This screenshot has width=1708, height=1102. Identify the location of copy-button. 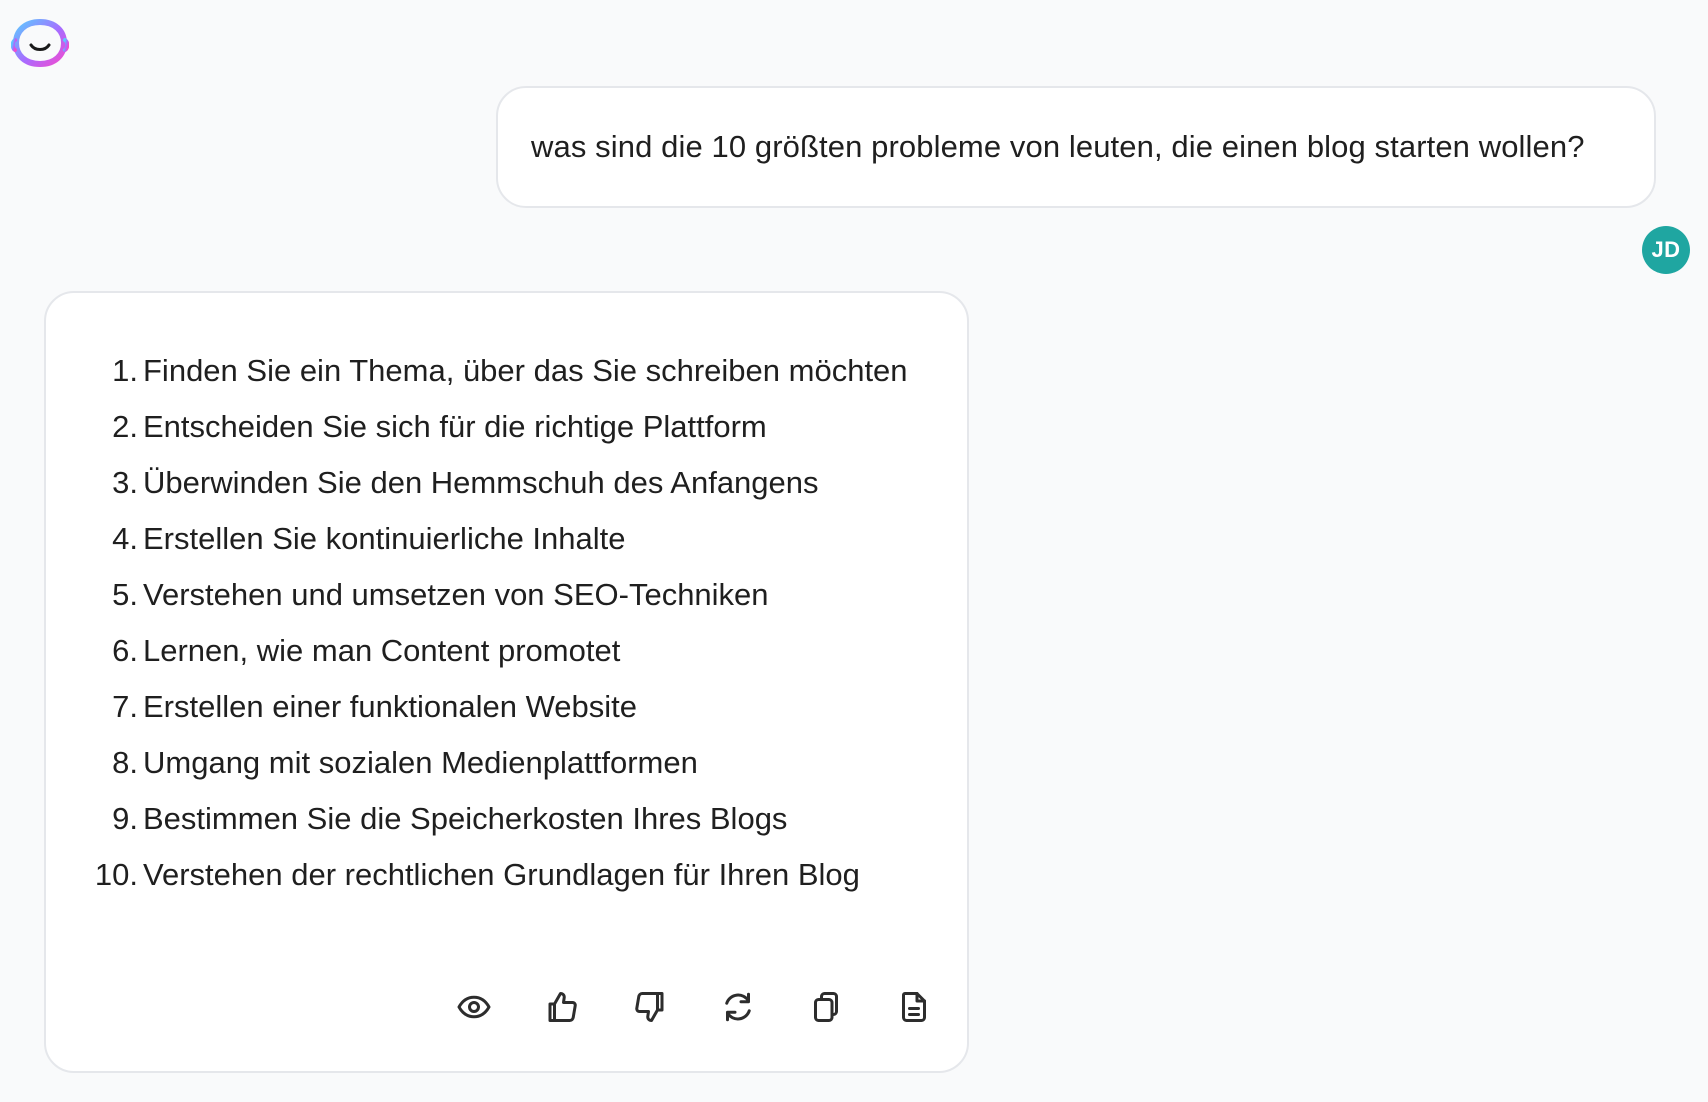
(826, 1007).